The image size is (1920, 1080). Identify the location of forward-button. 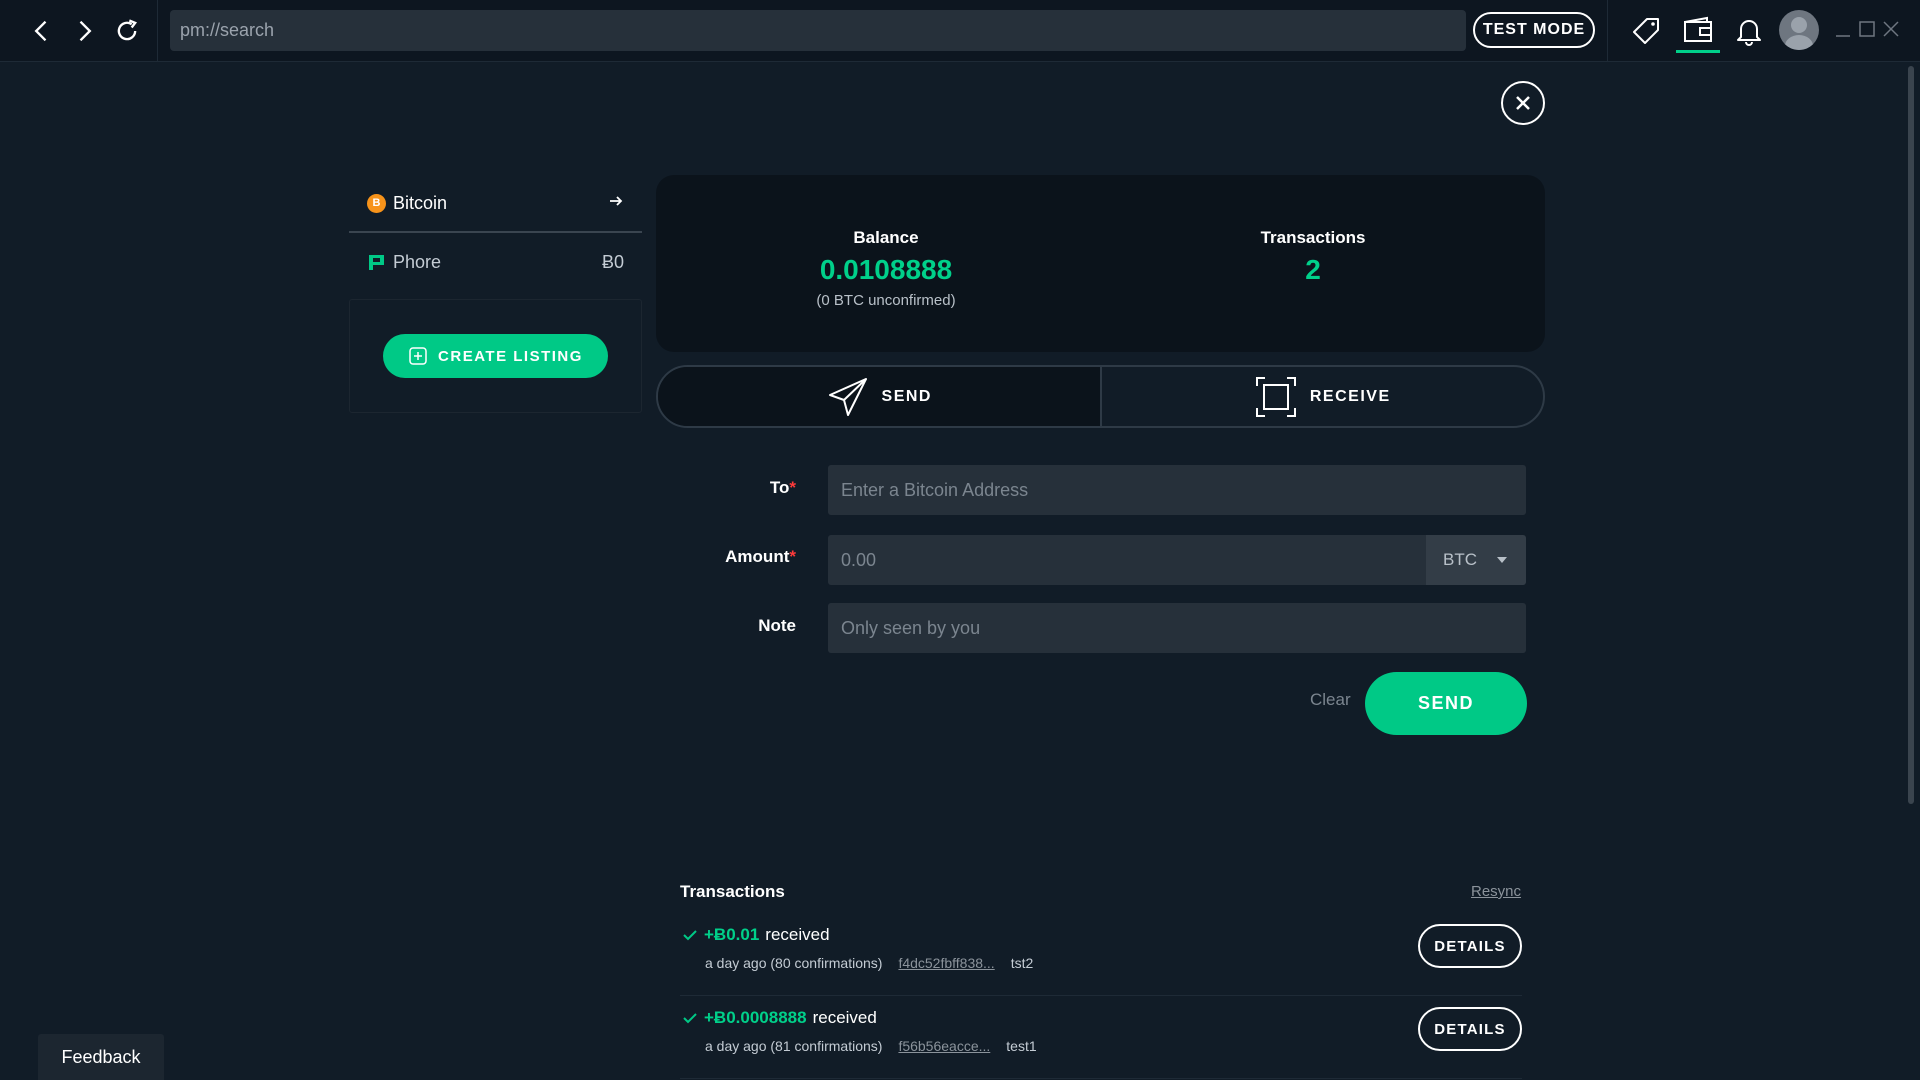
(84, 31).